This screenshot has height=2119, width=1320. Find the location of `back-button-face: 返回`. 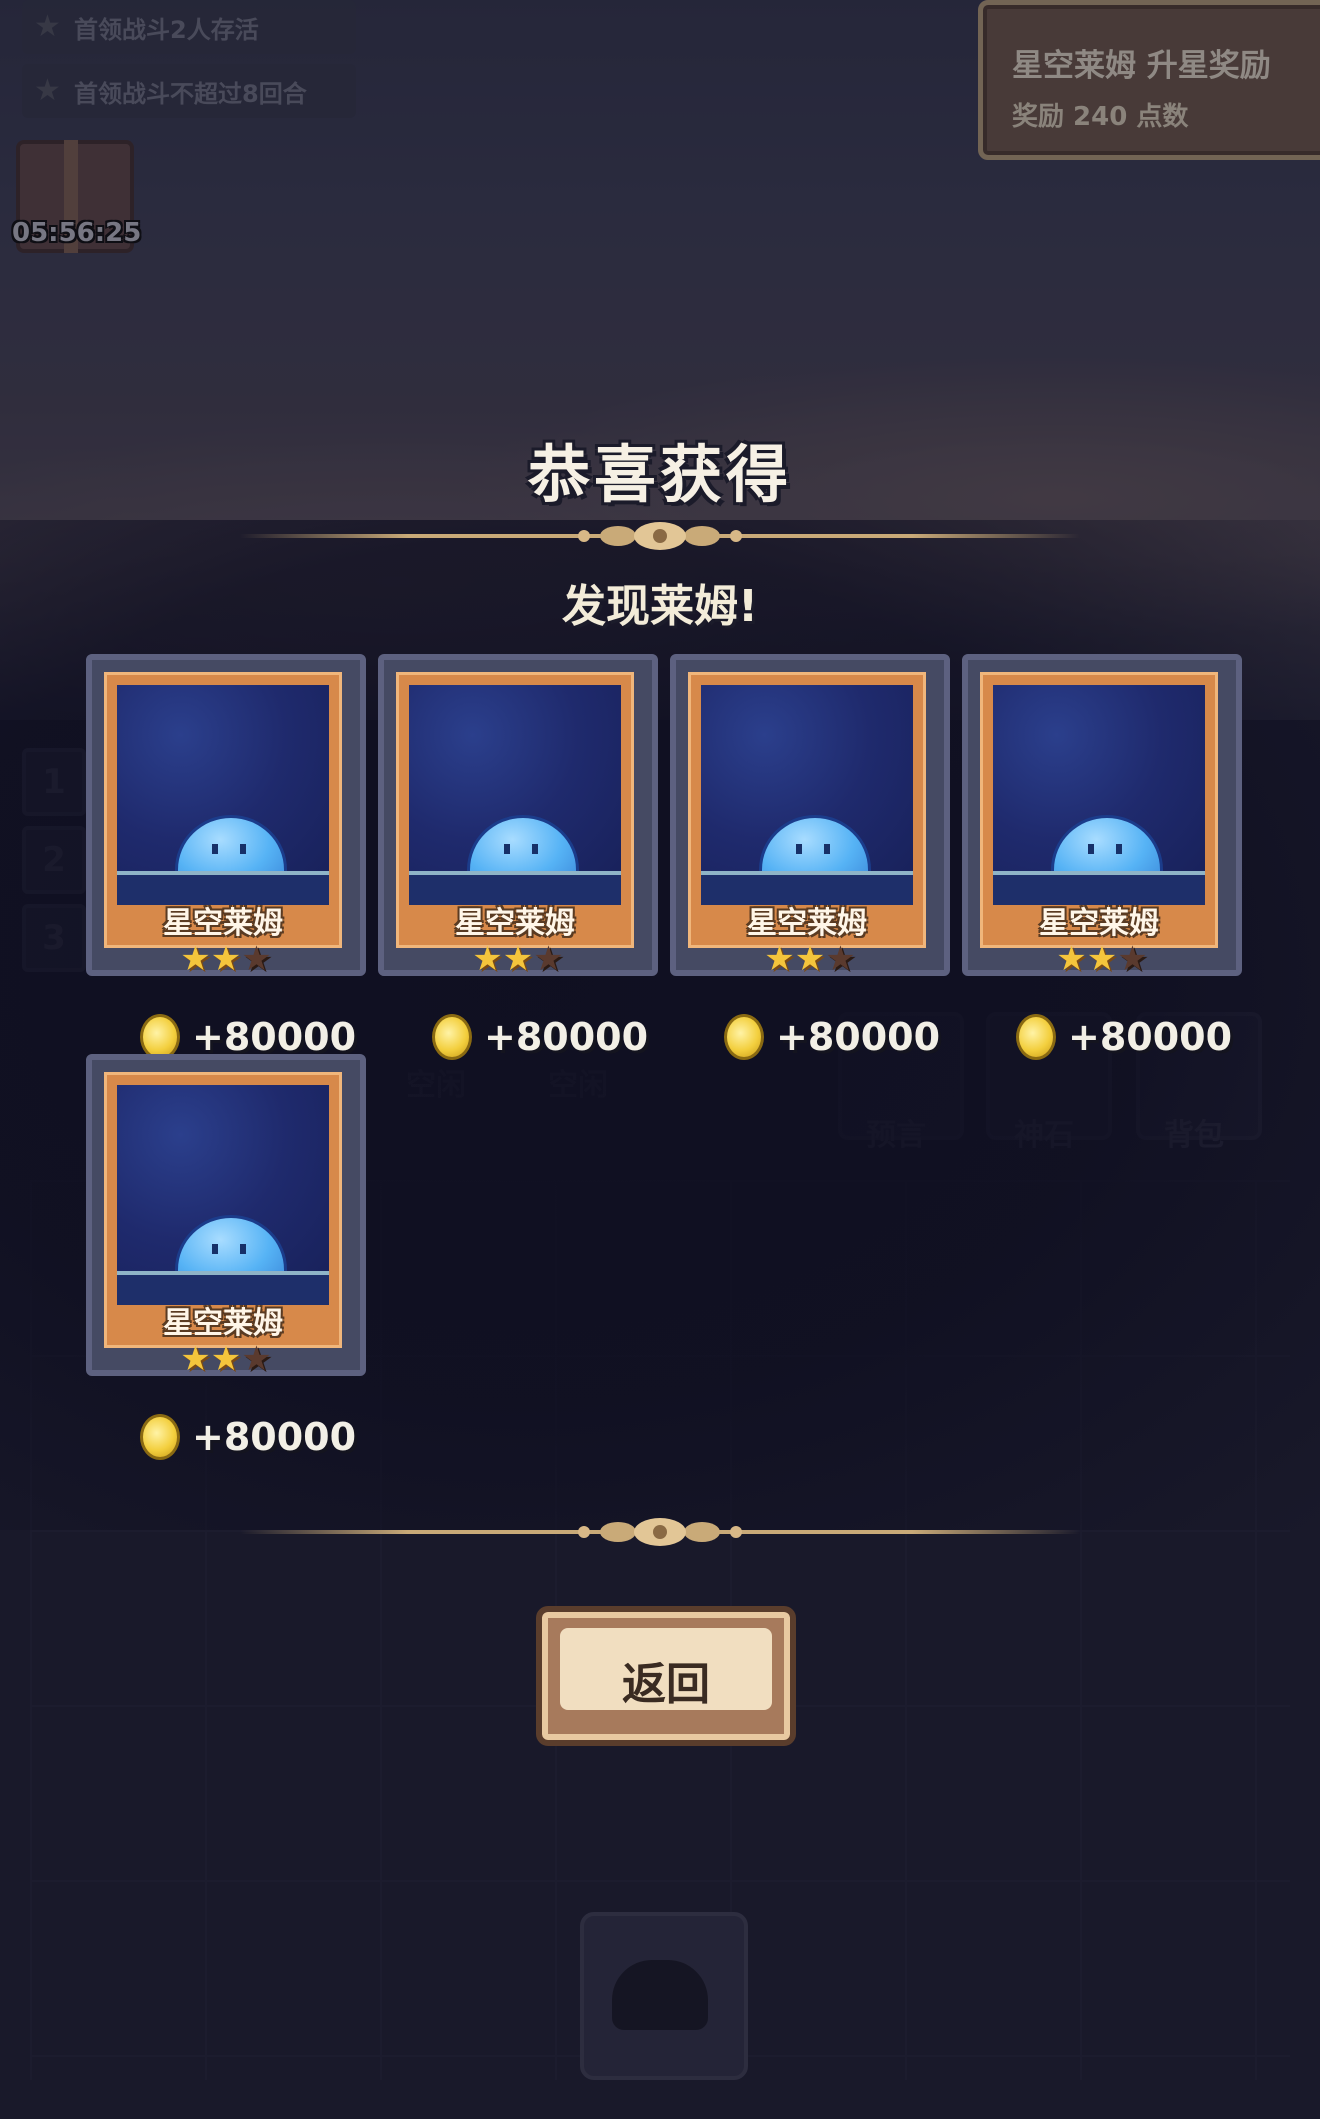

back-button-face: 返回 is located at coordinates (666, 1669).